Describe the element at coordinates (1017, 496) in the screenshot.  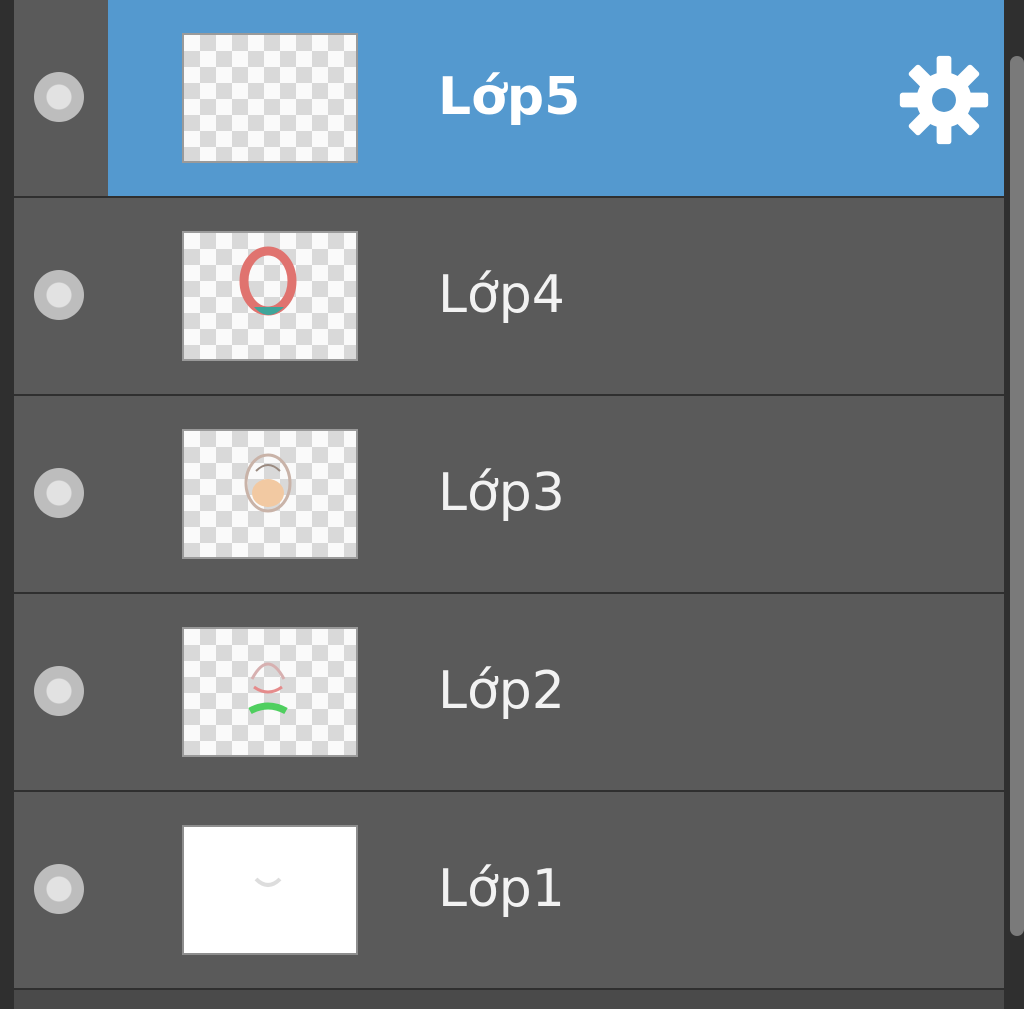
I see `scrollbar-thumb` at that location.